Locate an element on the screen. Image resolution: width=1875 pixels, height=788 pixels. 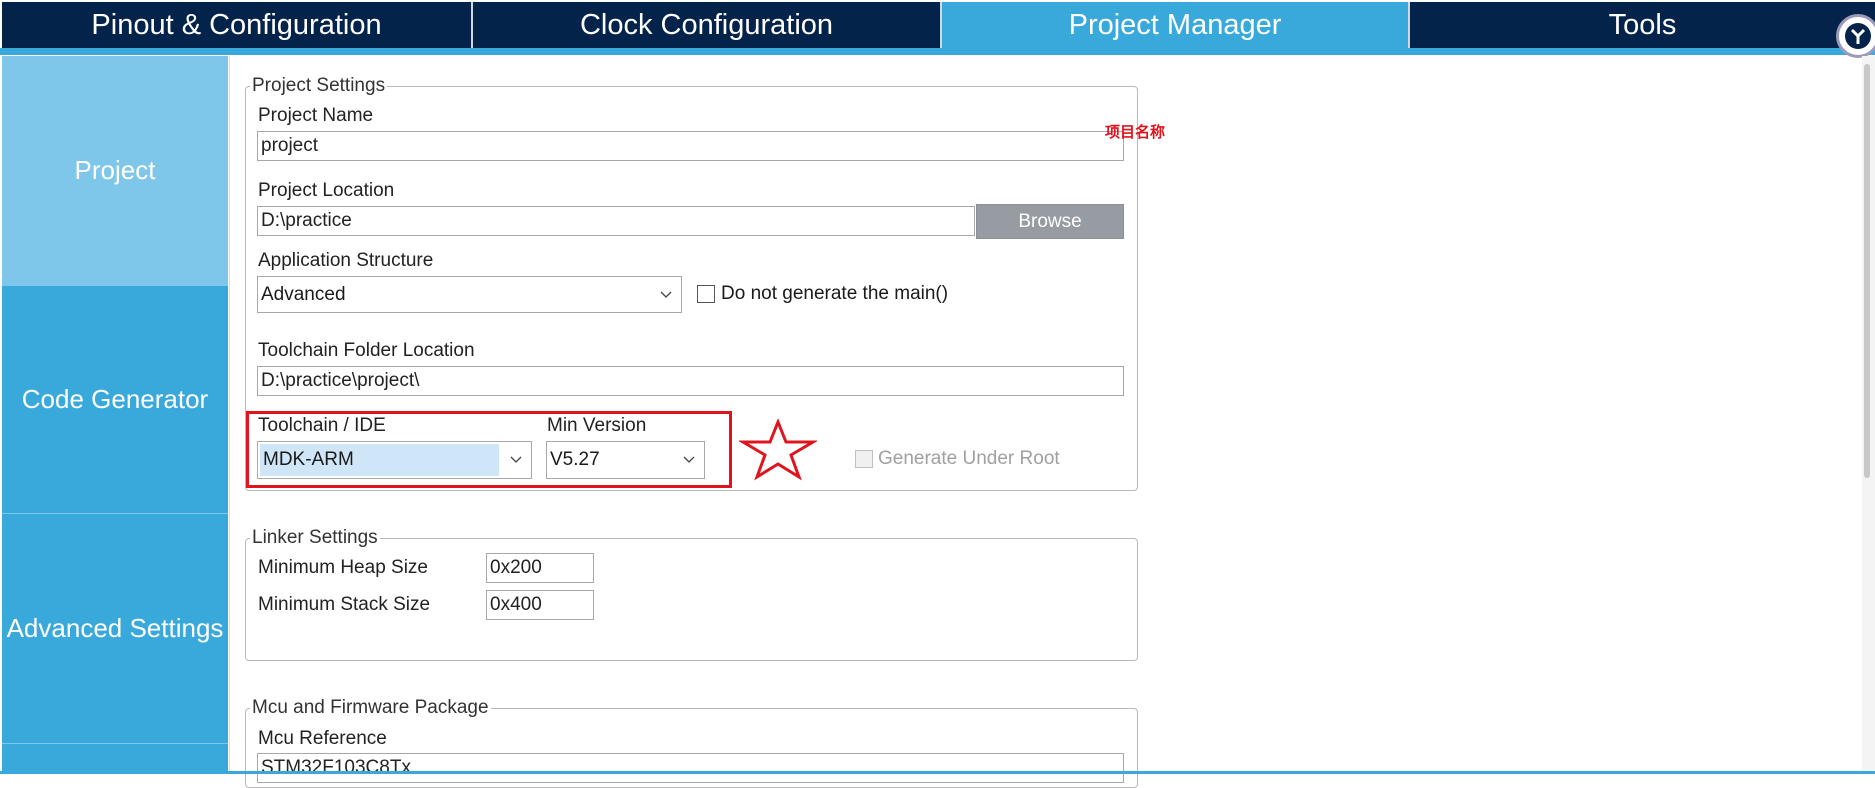
project-name-annotation: 项目名称 is located at coordinates (1135, 132).